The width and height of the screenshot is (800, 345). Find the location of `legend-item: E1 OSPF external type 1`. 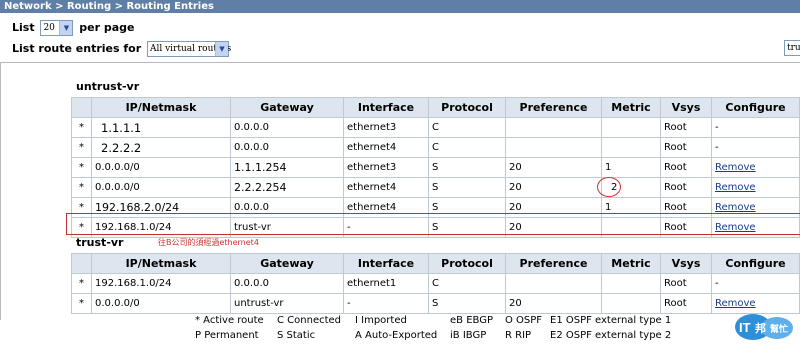

legend-item: E1 OSPF external type 1 is located at coordinates (611, 320).